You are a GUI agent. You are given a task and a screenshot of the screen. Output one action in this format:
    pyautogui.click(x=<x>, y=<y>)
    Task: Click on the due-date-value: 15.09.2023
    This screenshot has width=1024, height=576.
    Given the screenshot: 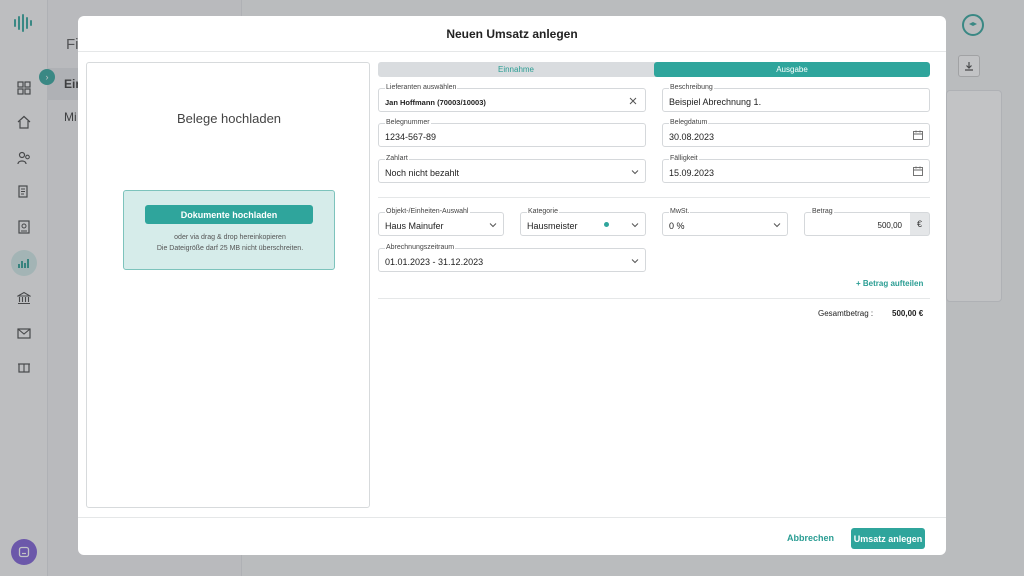 What is the action you would take?
    pyautogui.click(x=692, y=173)
    